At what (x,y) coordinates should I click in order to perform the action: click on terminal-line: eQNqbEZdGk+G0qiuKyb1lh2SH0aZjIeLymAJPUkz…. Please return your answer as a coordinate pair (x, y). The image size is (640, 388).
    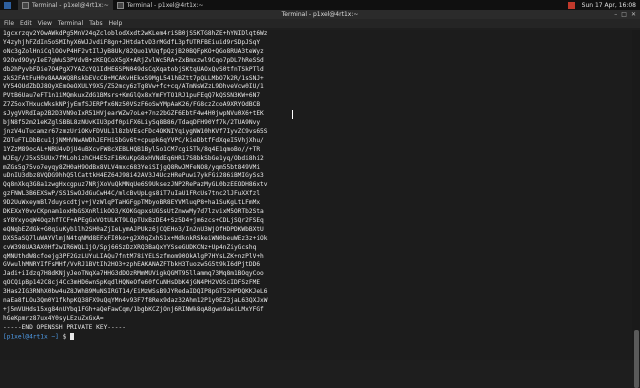
    Looking at the image, I should click on (133, 229).